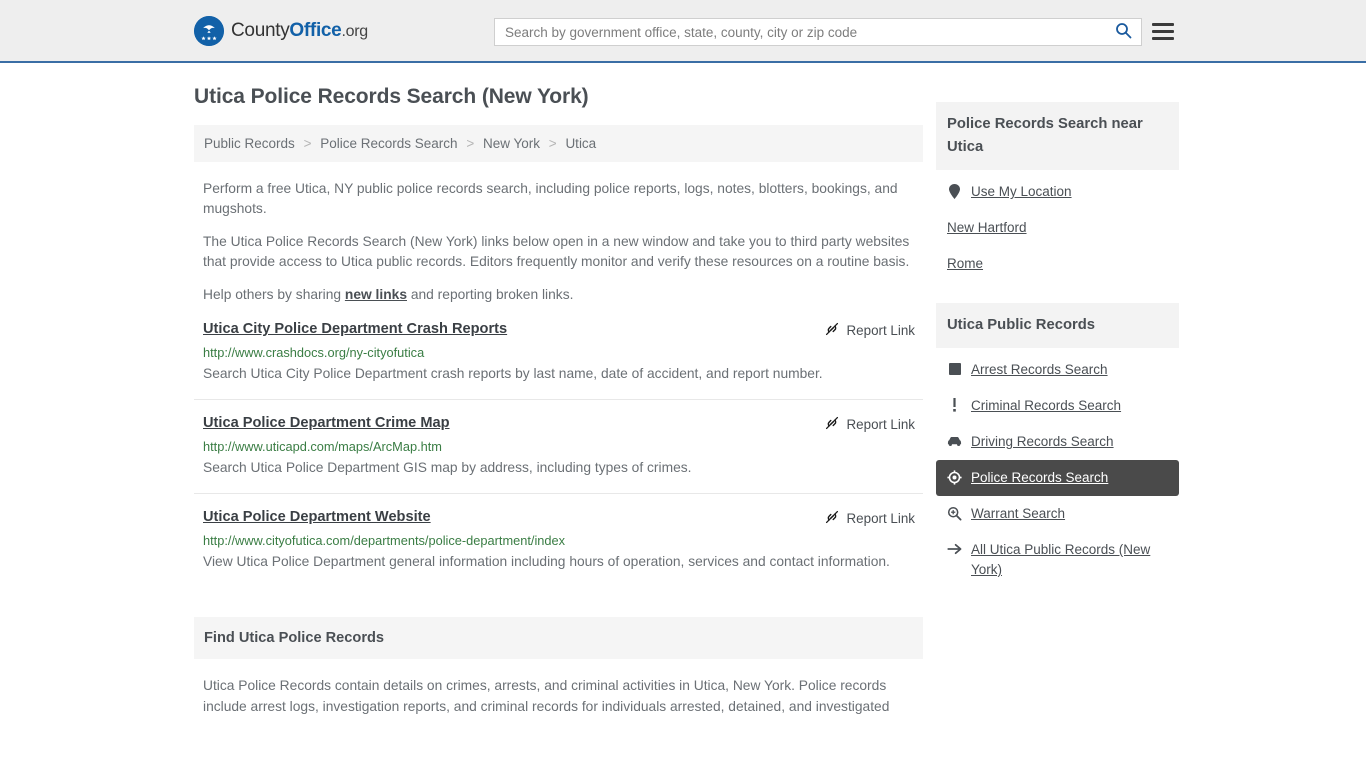  What do you see at coordinates (954, 513) in the screenshot?
I see `magnifier-plus-icon` at bounding box center [954, 513].